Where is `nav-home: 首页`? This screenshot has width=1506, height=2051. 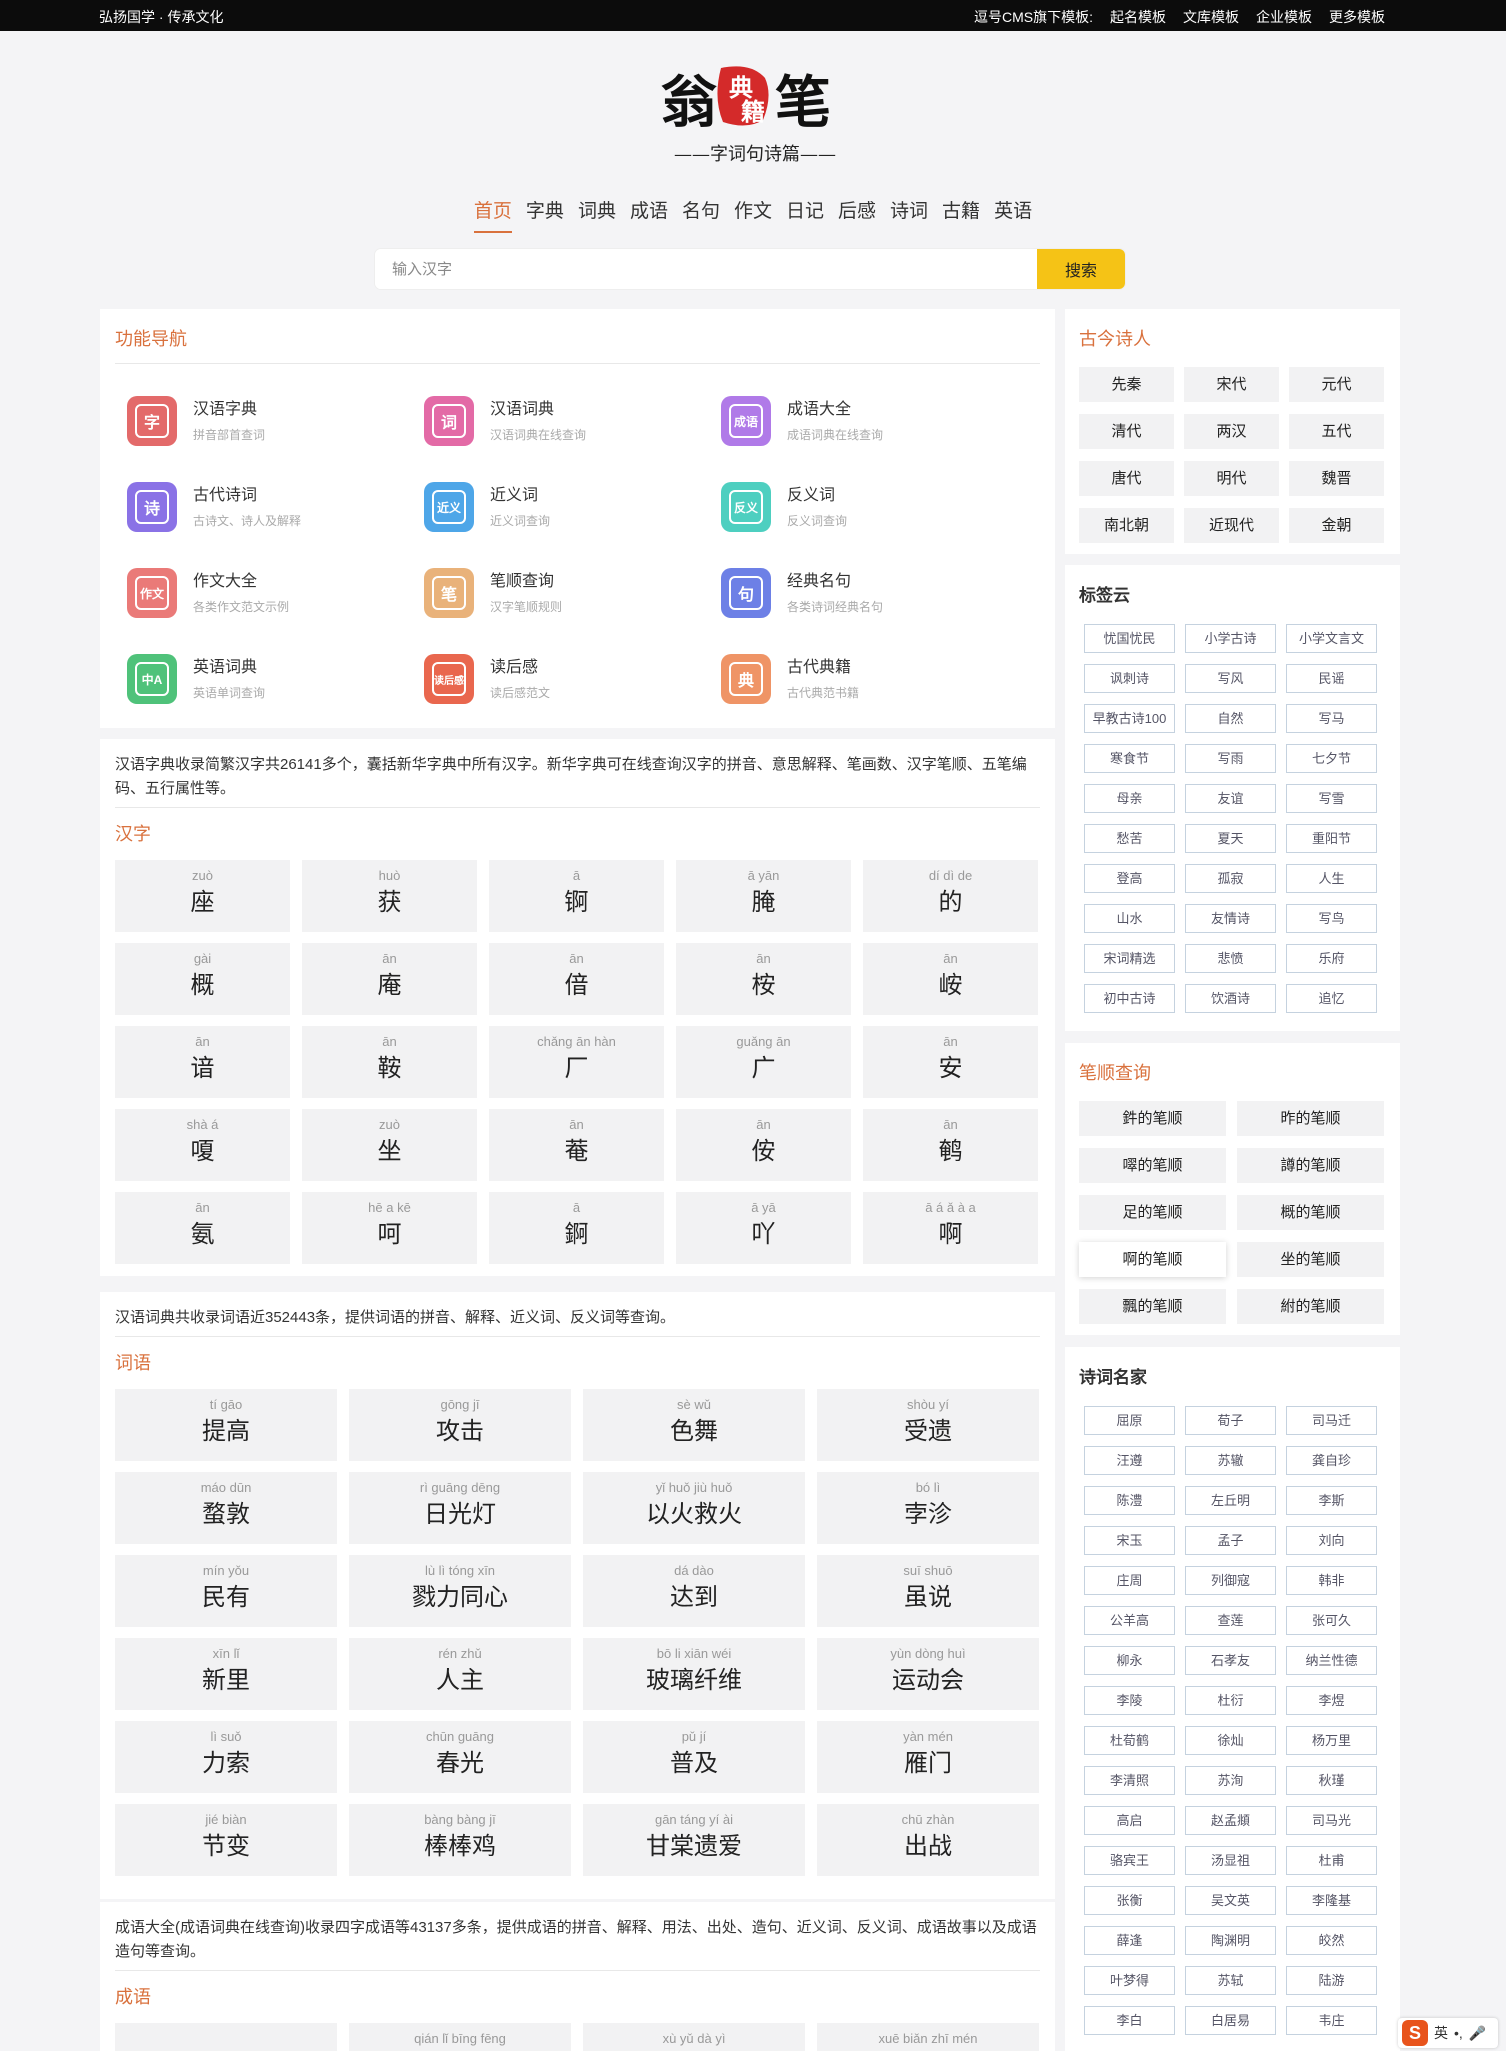 nav-home: 首页 is located at coordinates (492, 214).